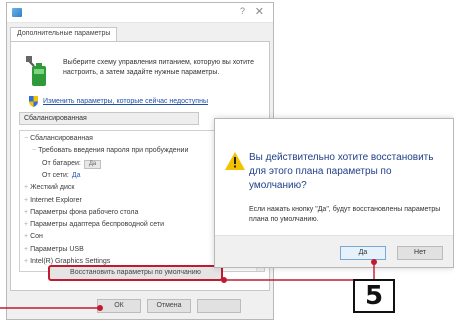 This screenshot has width=454, height=322. Describe the element at coordinates (420, 253) in the screenshot. I see `no-button: Нет` at that location.